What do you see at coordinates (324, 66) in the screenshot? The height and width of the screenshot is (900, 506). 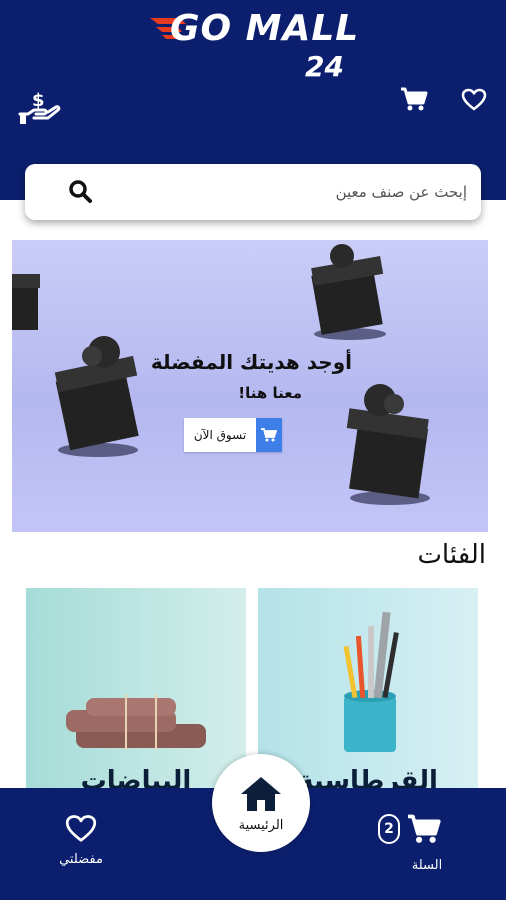 I see `logo-sub-text: 24` at bounding box center [324, 66].